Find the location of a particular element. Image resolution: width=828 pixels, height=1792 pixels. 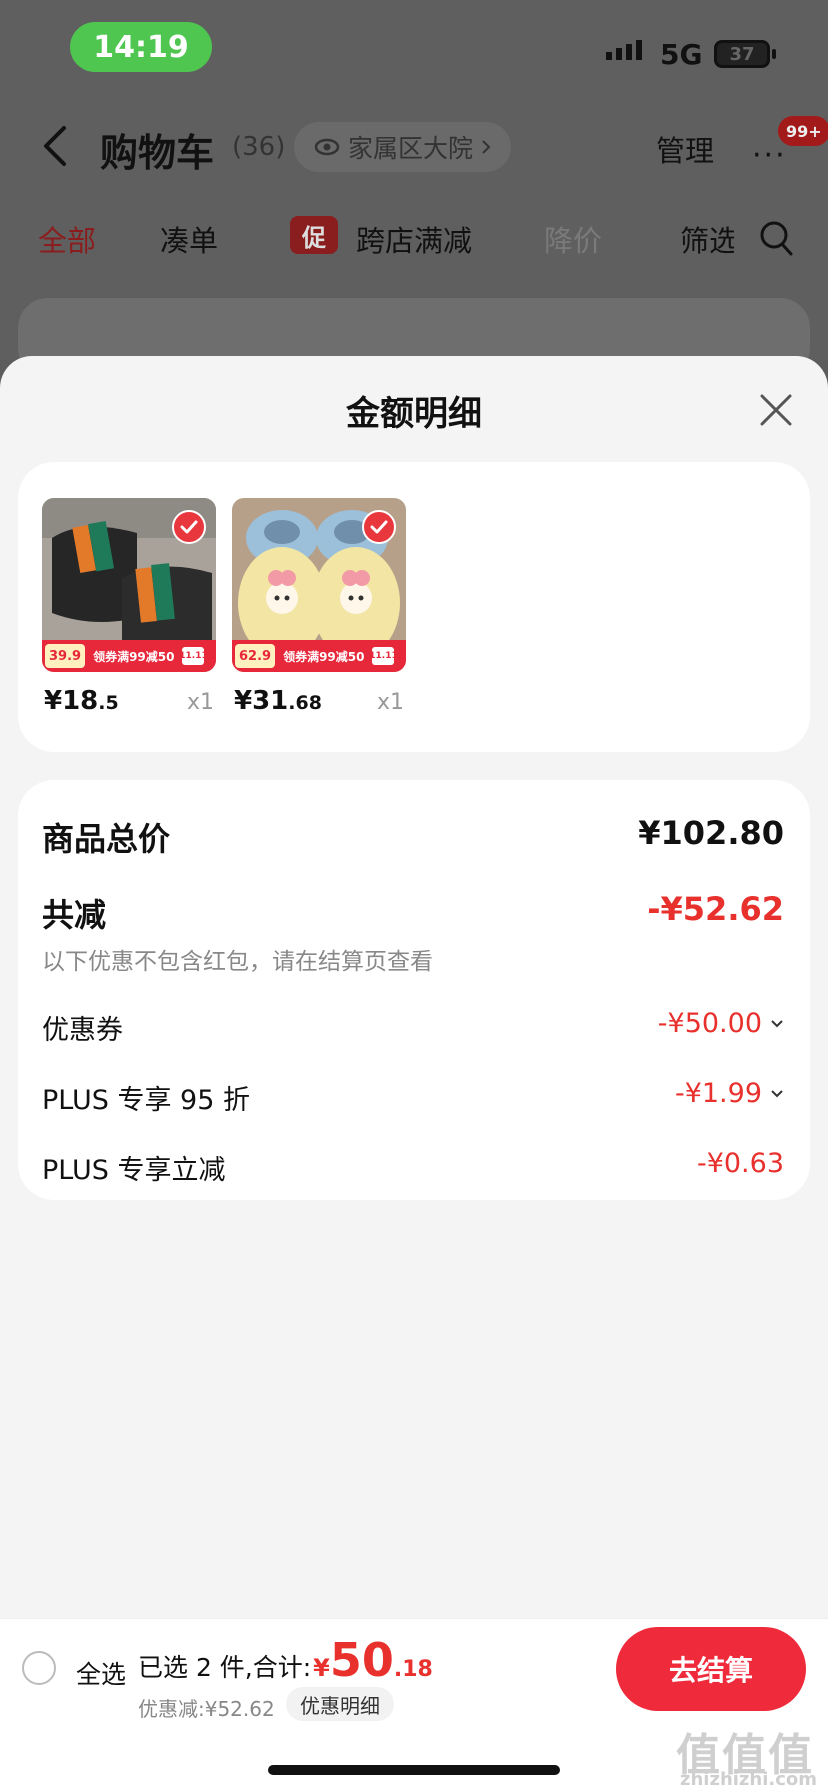

discount-detail-button: 优惠明细 is located at coordinates (340, 1704).